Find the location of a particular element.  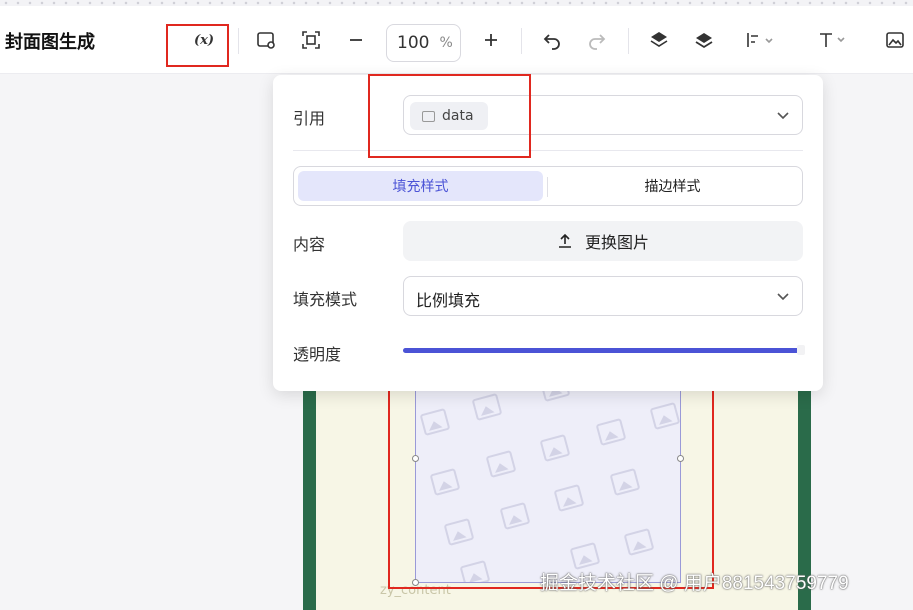

zoom-input: 100 % is located at coordinates (423, 43).